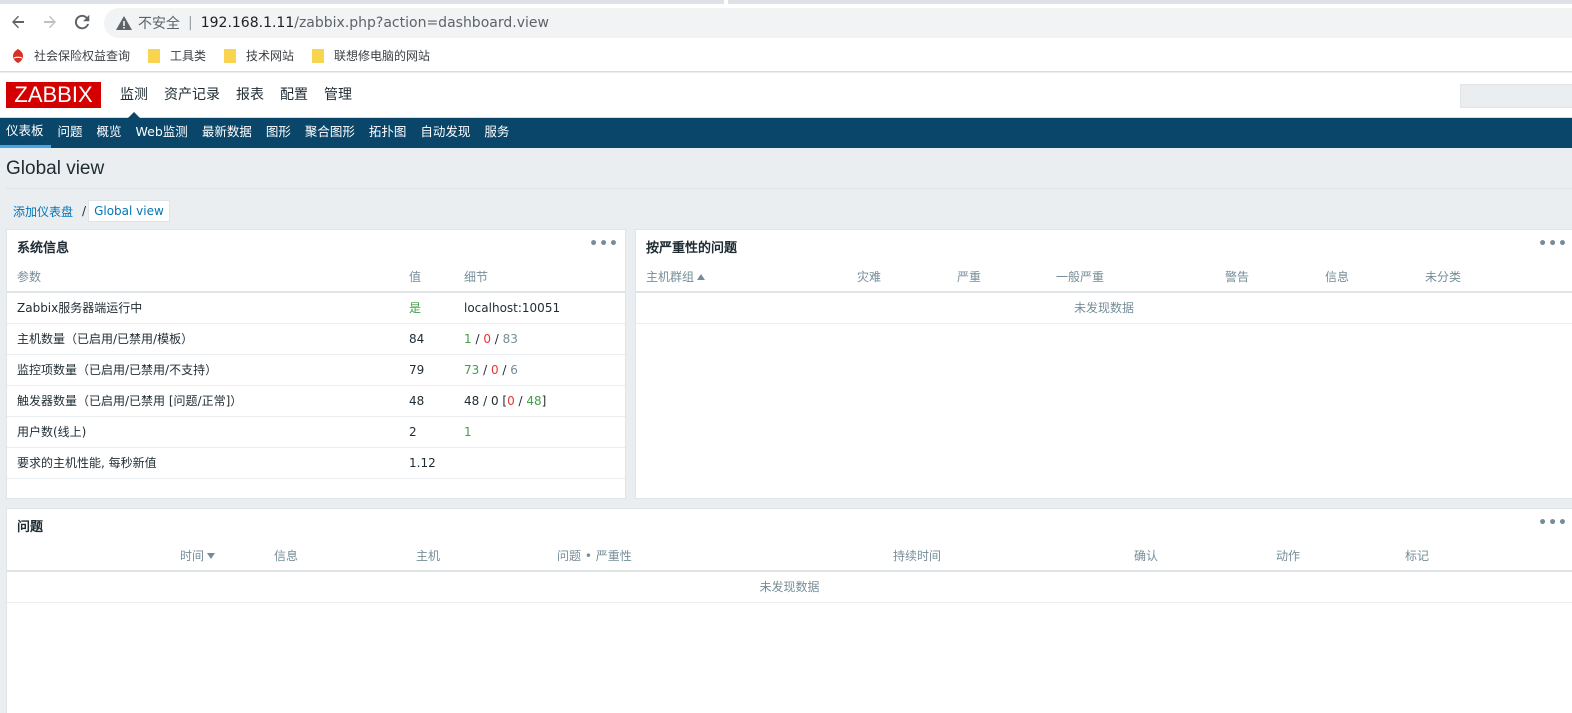 The width and height of the screenshot is (1572, 713). I want to click on breadcrumb: 添加仪表盘 / Global view, so click(88, 211).